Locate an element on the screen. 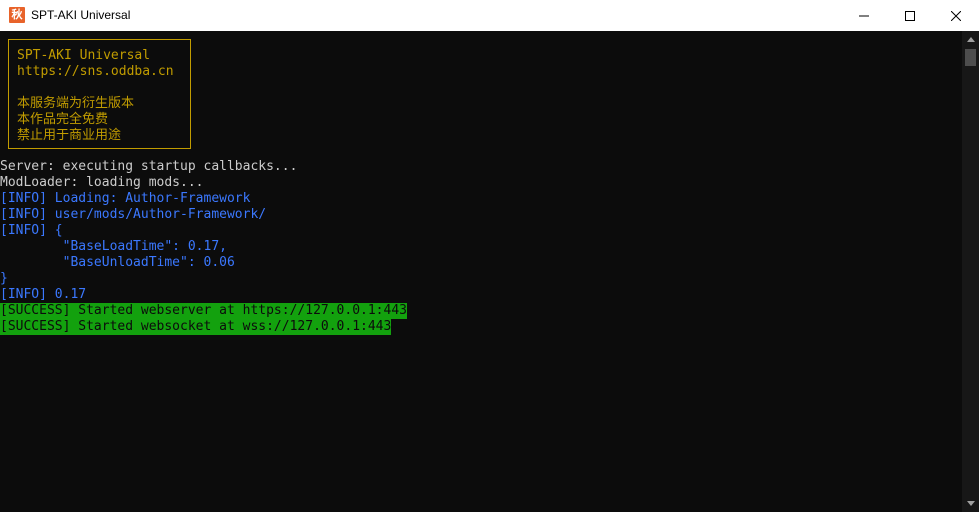 The height and width of the screenshot is (512, 979). banner-notice-3: 禁止用于商业用途 is located at coordinates (69, 135).